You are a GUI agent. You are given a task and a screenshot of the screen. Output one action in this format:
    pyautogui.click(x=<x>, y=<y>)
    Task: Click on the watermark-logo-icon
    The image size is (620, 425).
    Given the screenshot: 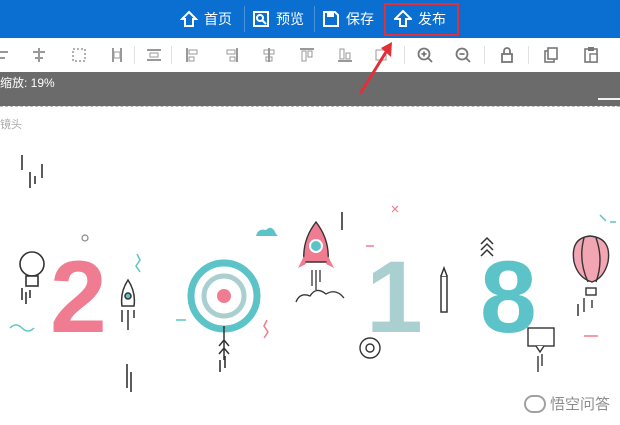 What is the action you would take?
    pyautogui.click(x=534, y=403)
    